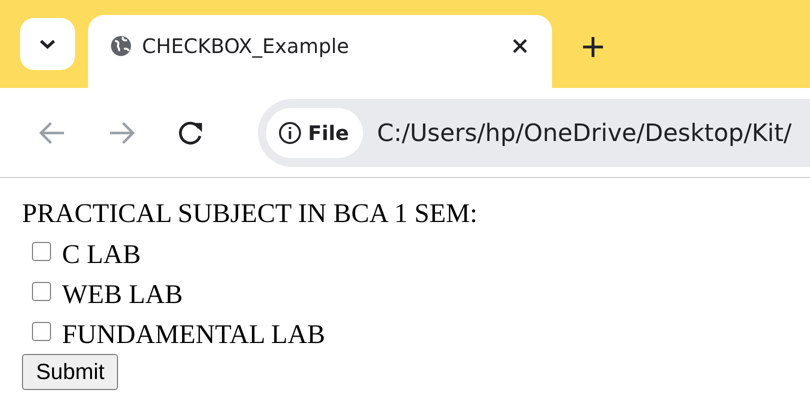  I want to click on submit-button: Submit, so click(70, 372).